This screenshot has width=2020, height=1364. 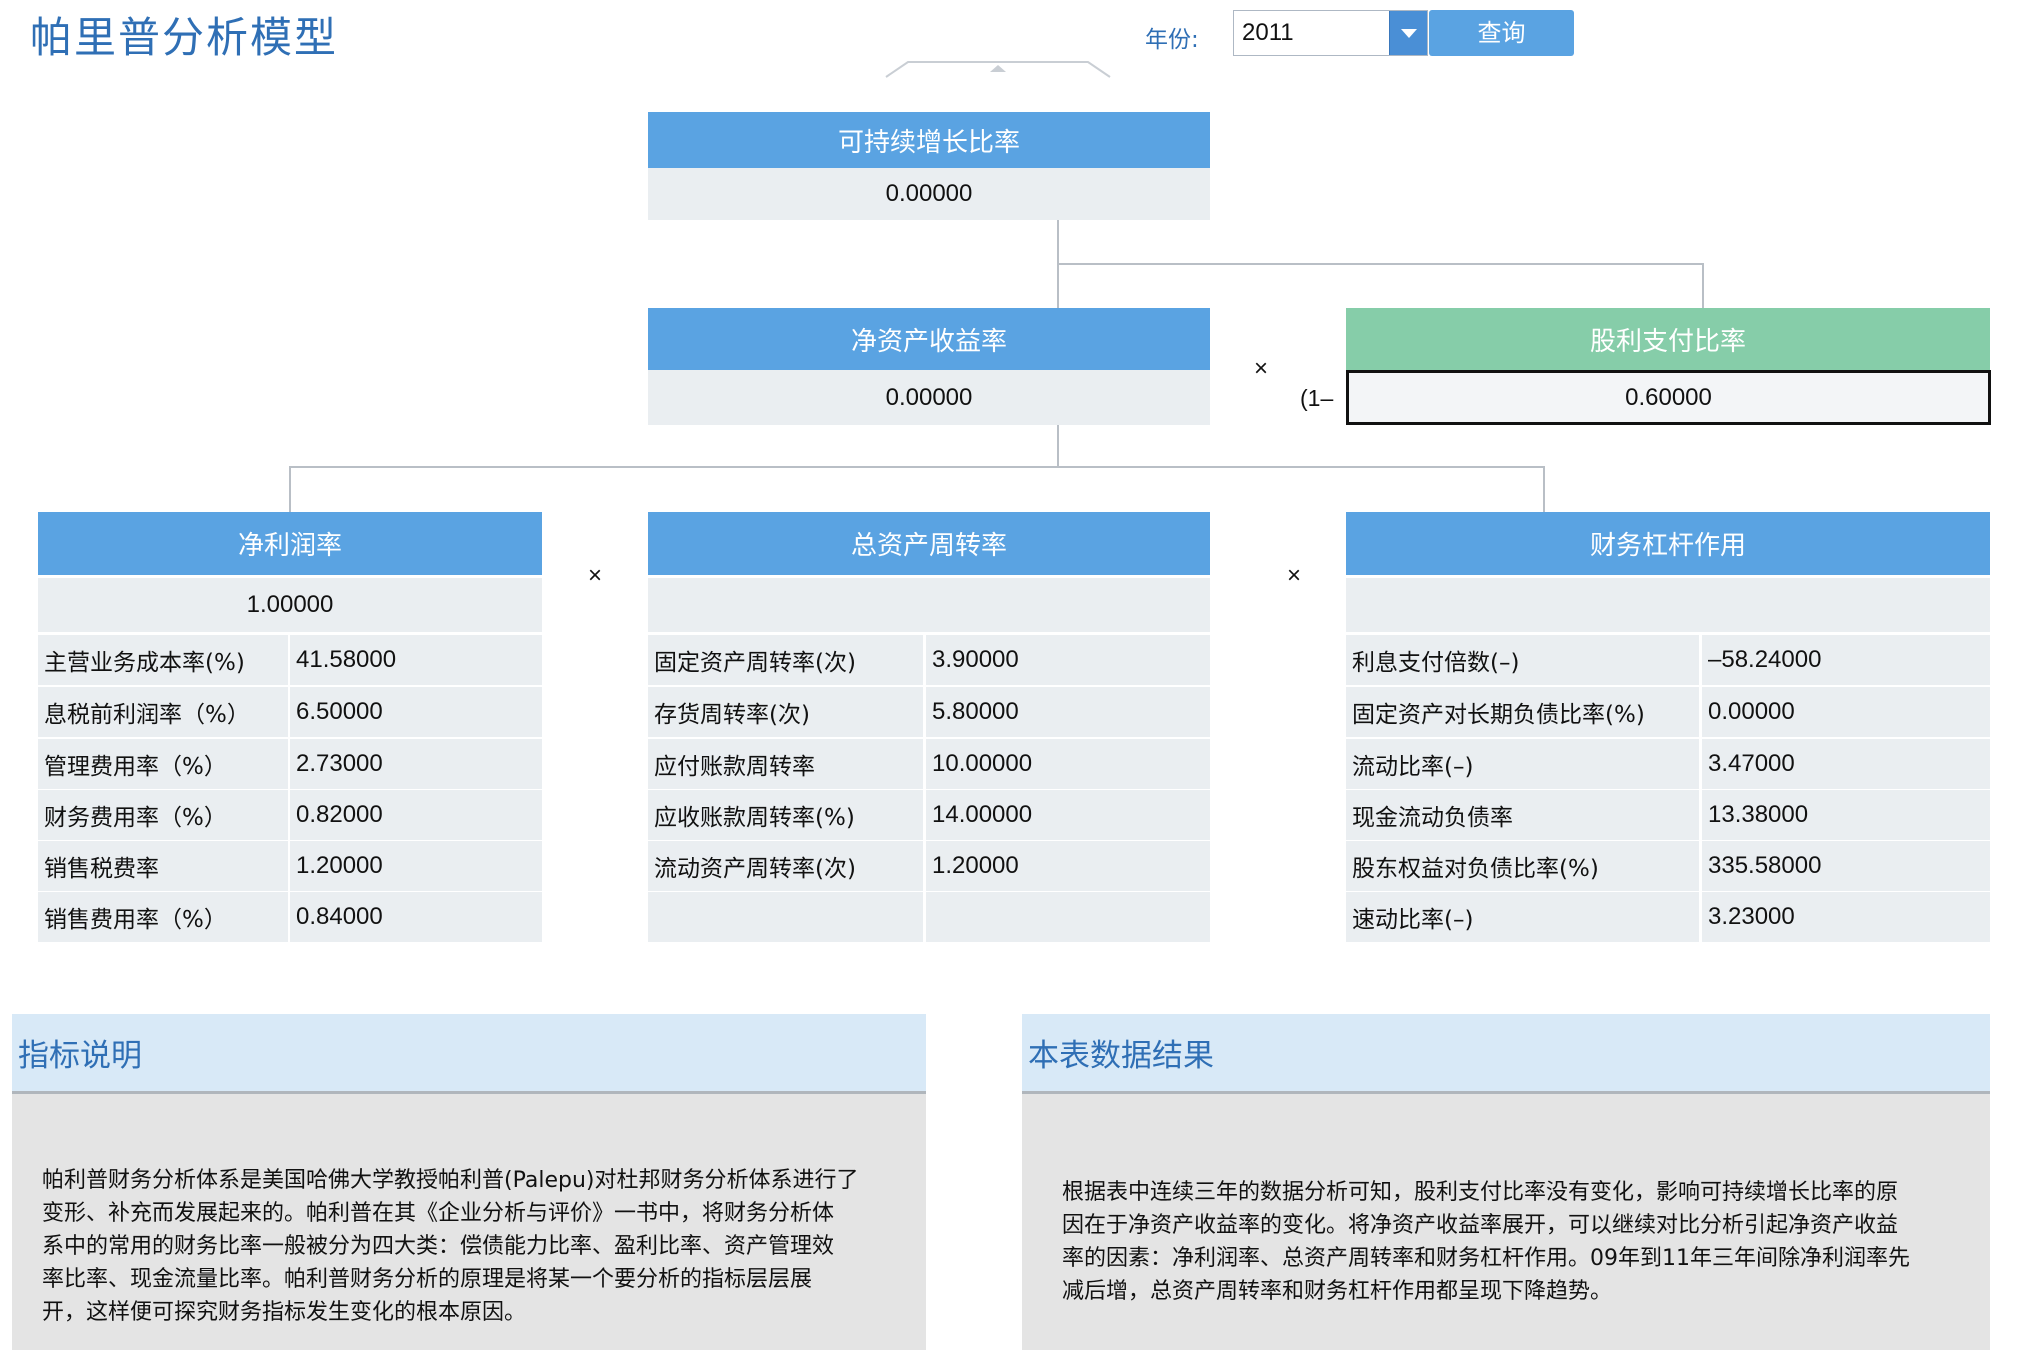 I want to click on asset-turnover-row-name: 固定资产周转率(次), so click(x=785, y=660).